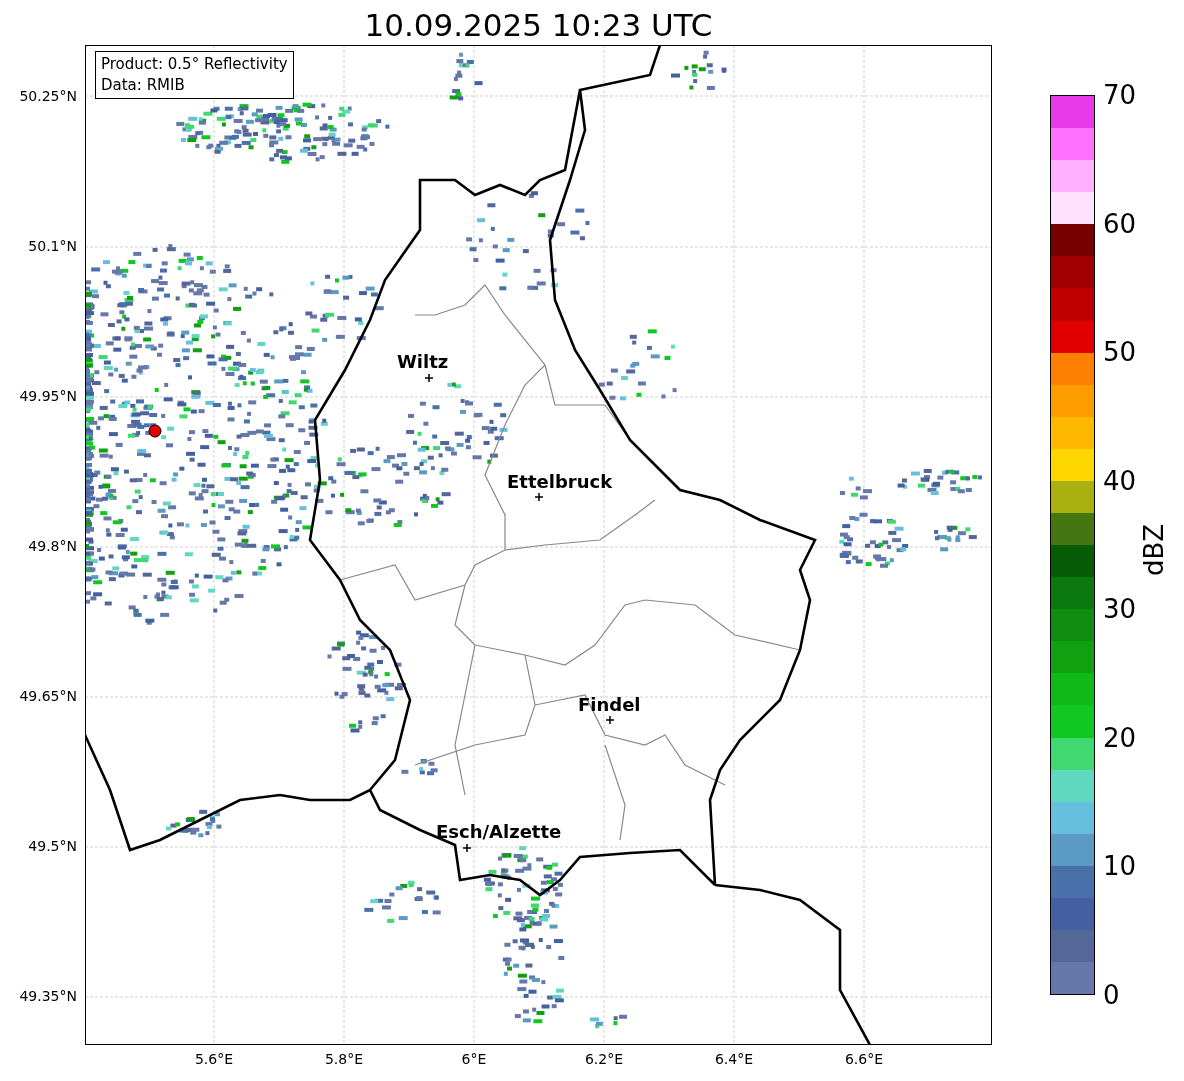 This screenshot has width=1184, height=1081. What do you see at coordinates (48, 96) in the screenshot?
I see `axis-label: 50.25°N` at bounding box center [48, 96].